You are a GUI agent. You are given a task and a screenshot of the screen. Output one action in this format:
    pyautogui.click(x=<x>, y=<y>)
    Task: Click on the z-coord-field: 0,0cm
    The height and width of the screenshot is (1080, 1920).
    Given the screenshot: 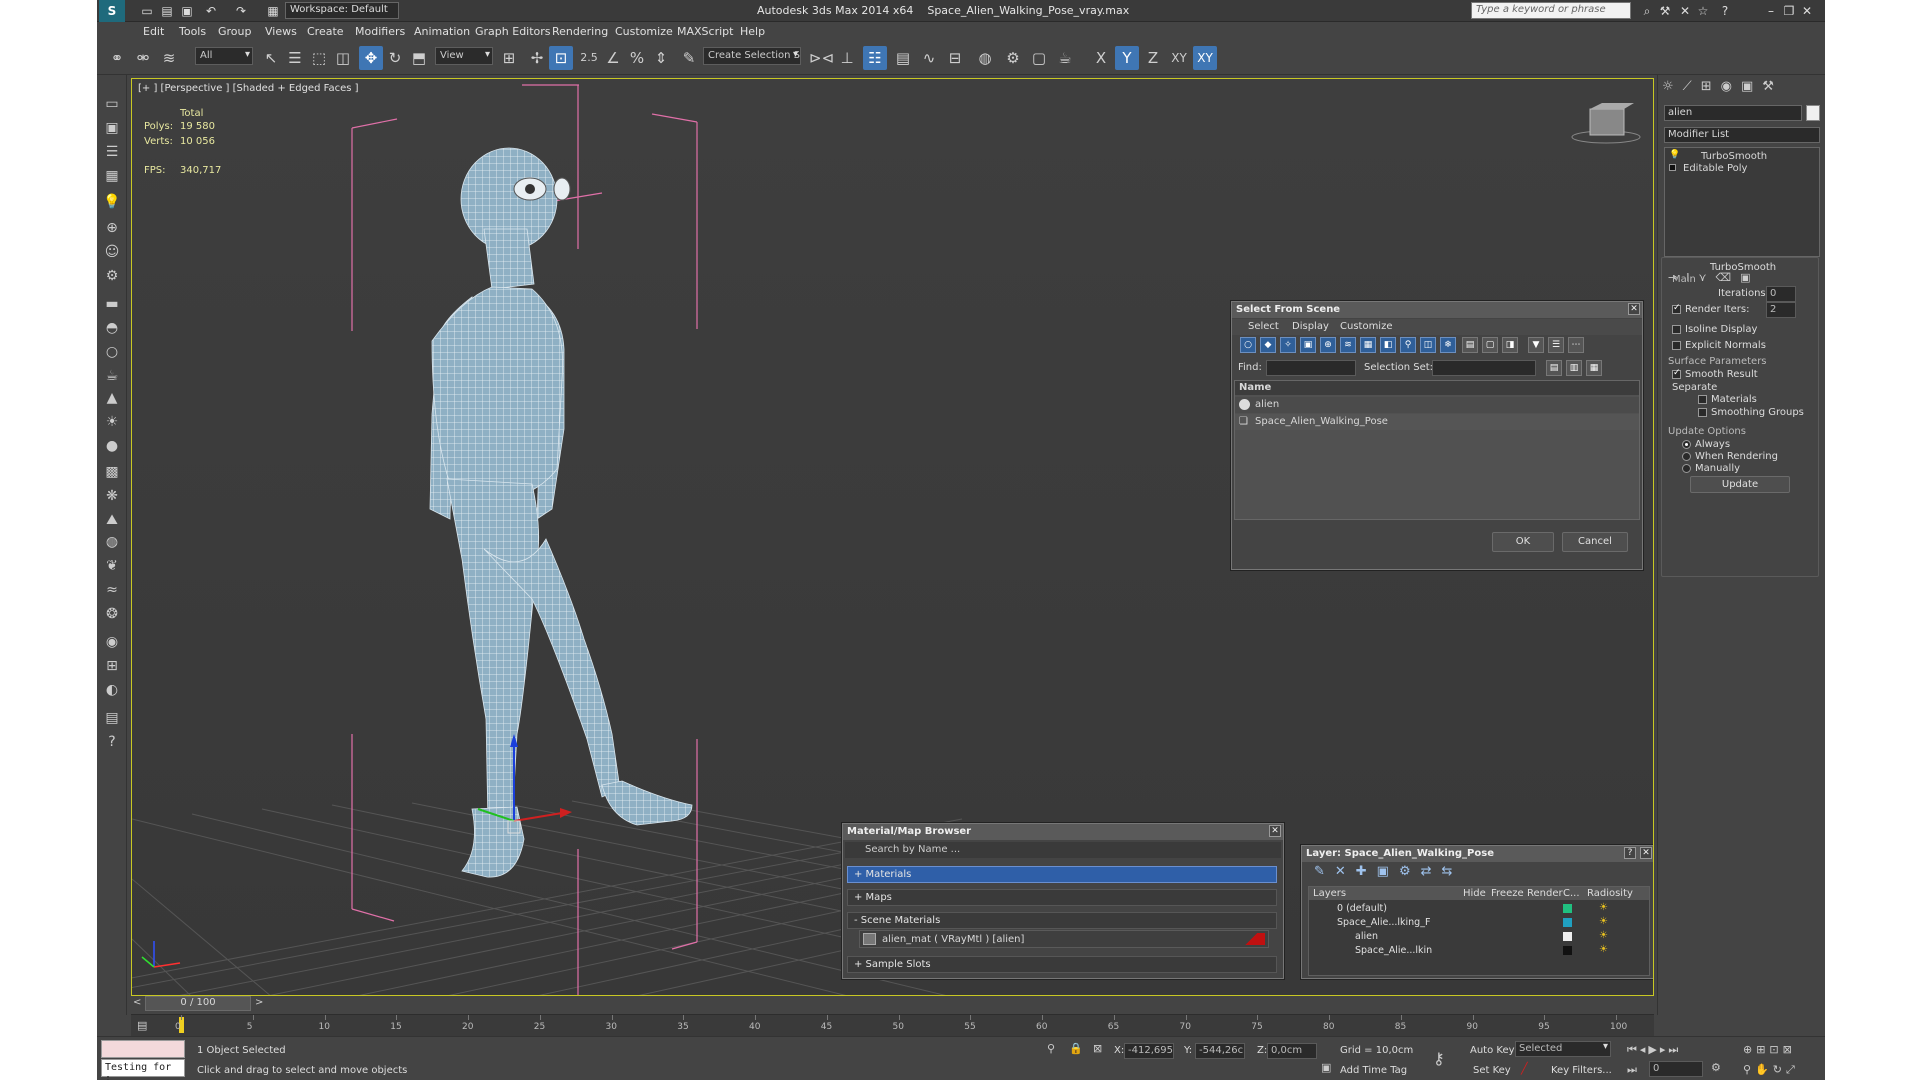 What is the action you would take?
    pyautogui.click(x=1292, y=1051)
    